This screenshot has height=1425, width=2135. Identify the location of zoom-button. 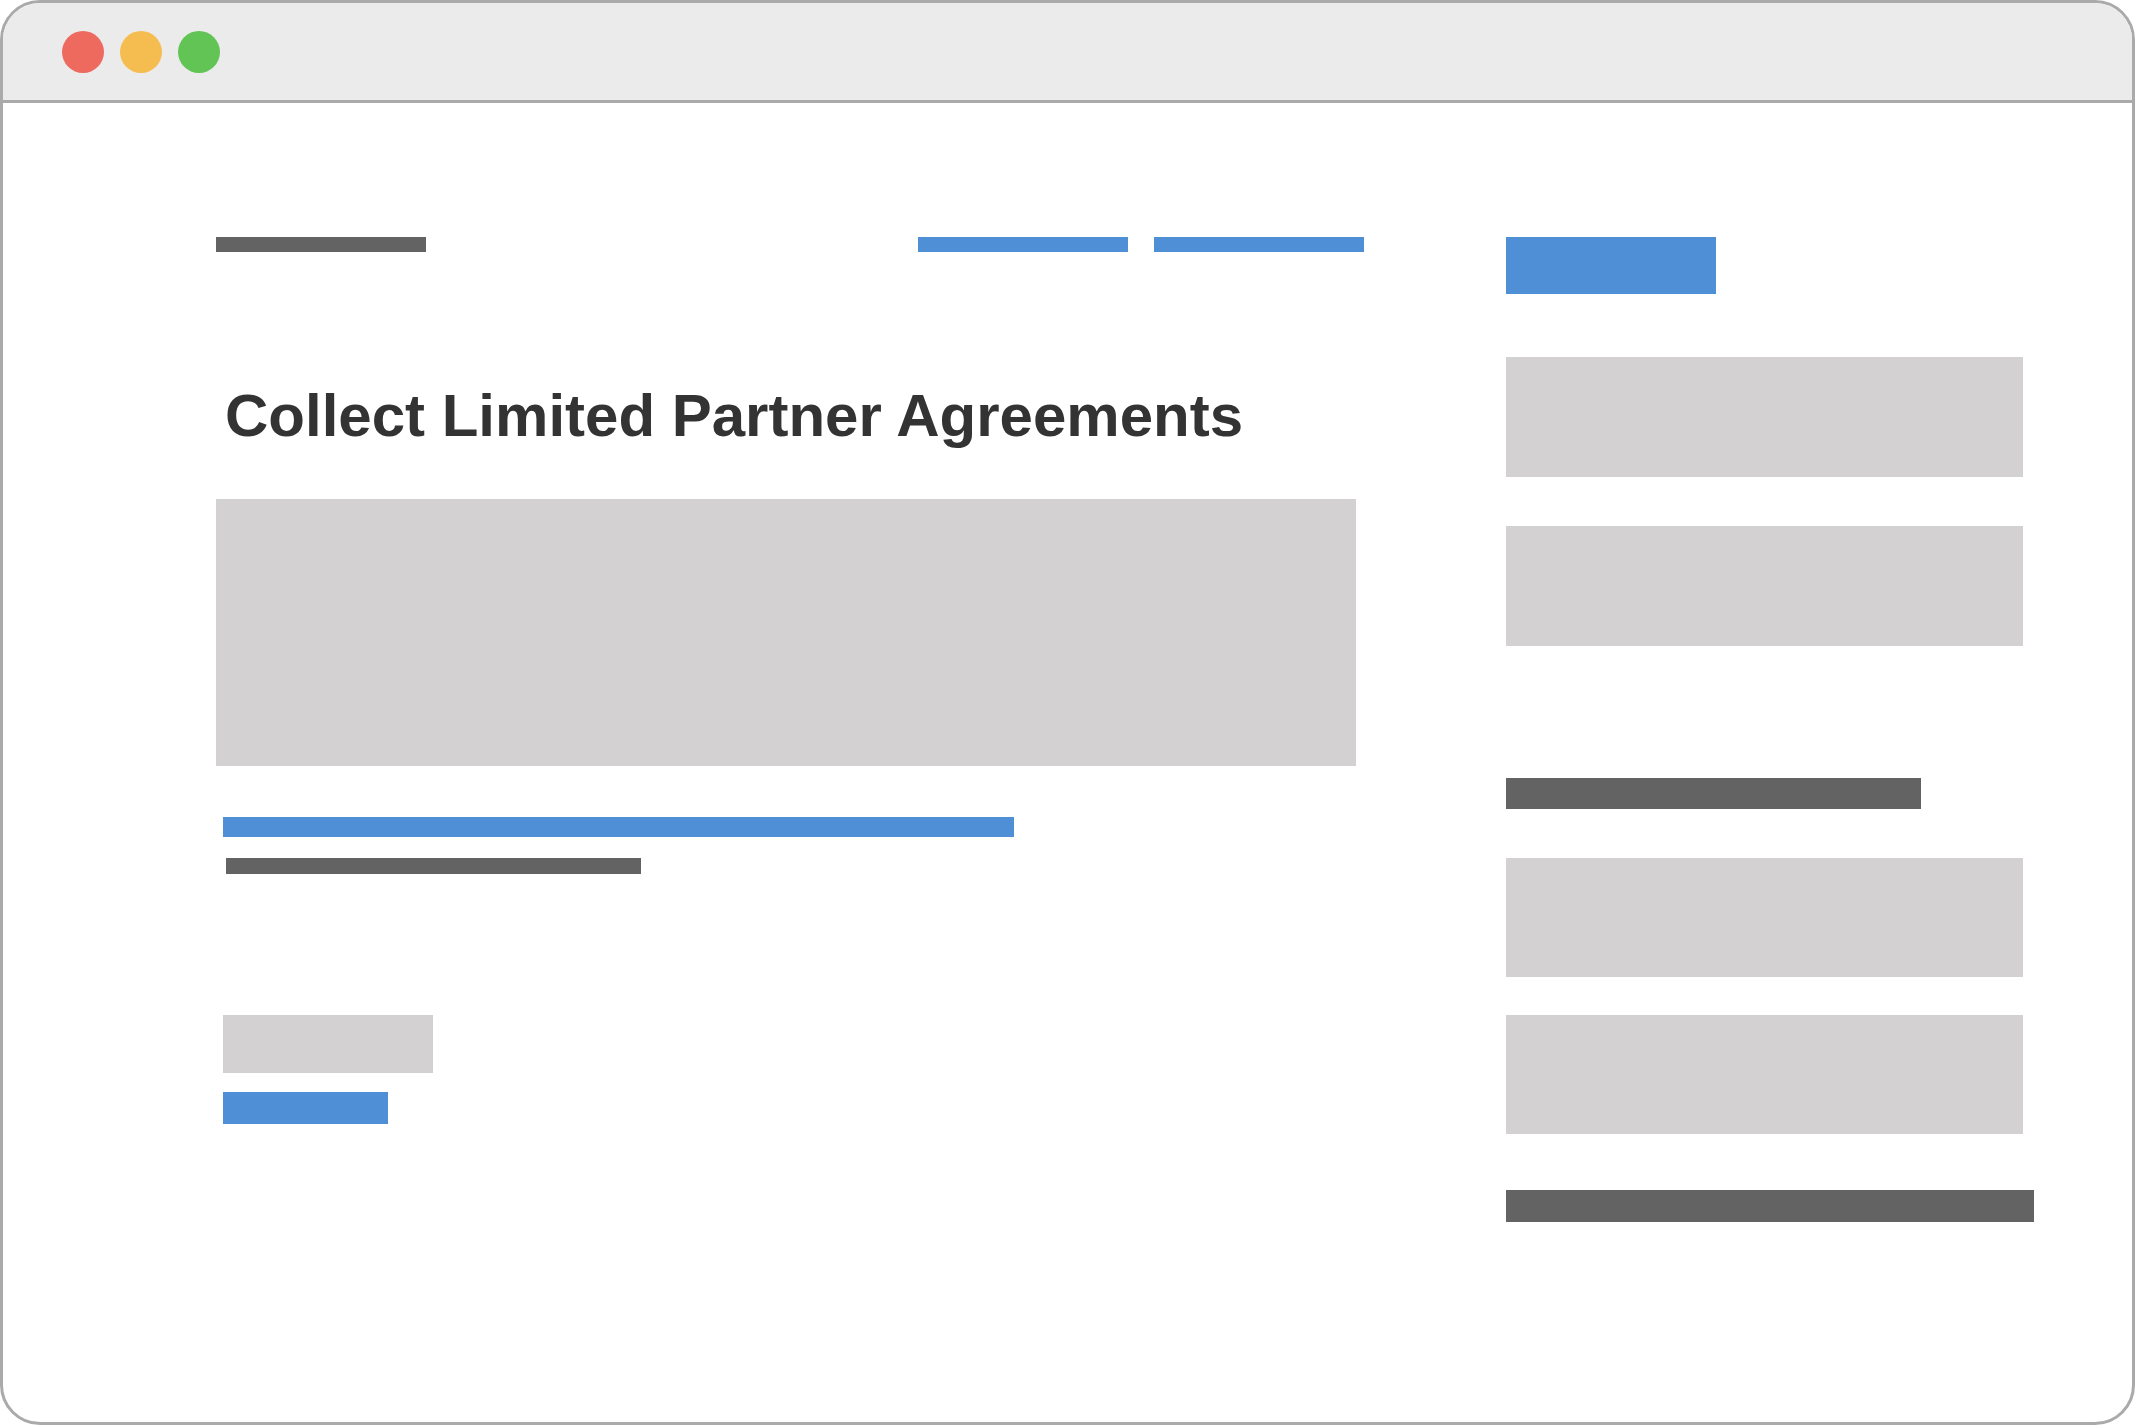
(199, 51).